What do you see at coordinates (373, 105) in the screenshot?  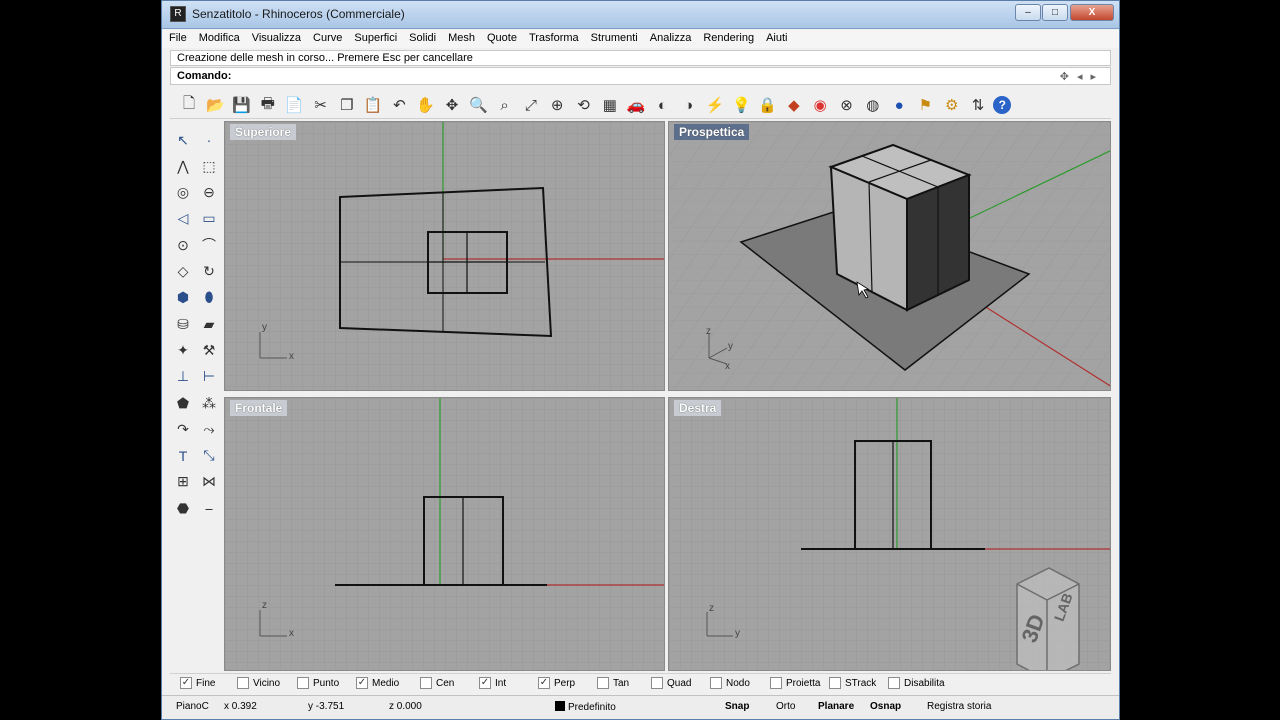 I see `paste-icon: 📋` at bounding box center [373, 105].